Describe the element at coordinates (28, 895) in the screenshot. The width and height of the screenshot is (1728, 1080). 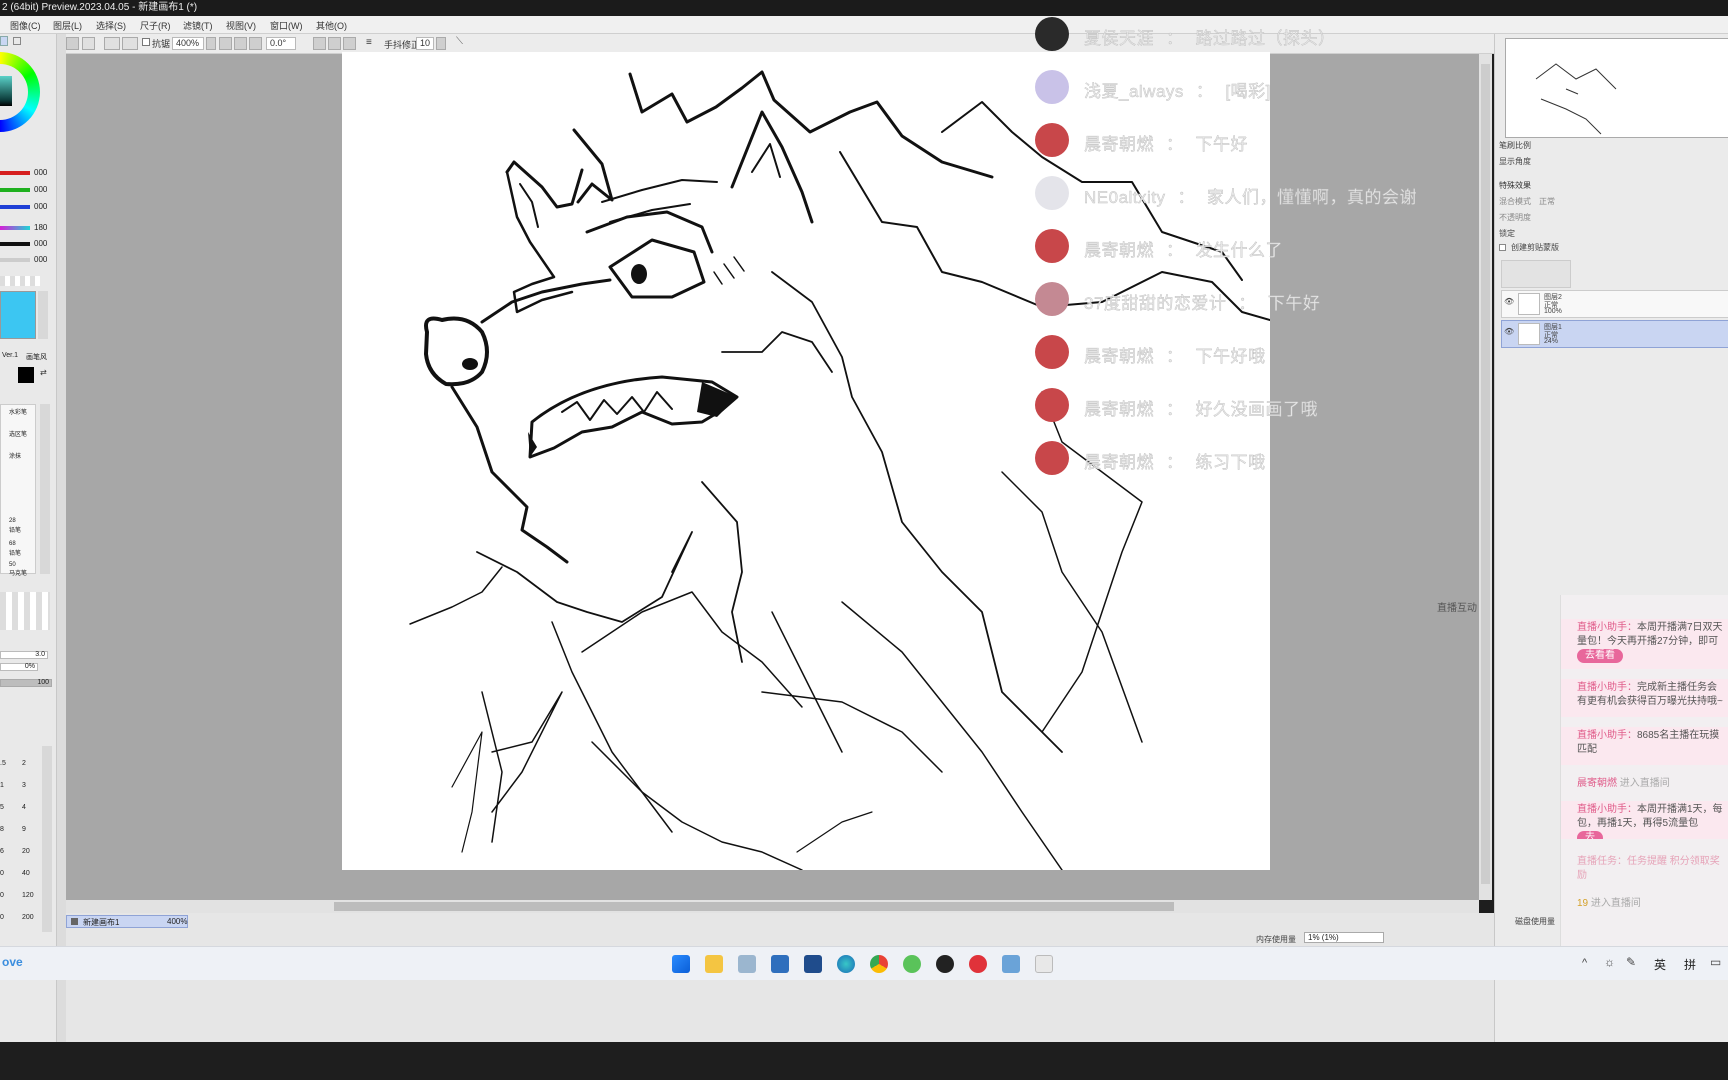
I see `size-cell: 120` at that location.